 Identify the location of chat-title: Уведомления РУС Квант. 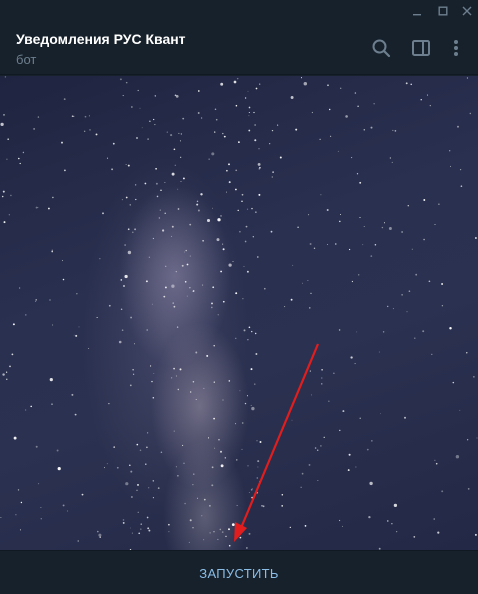
(101, 39).